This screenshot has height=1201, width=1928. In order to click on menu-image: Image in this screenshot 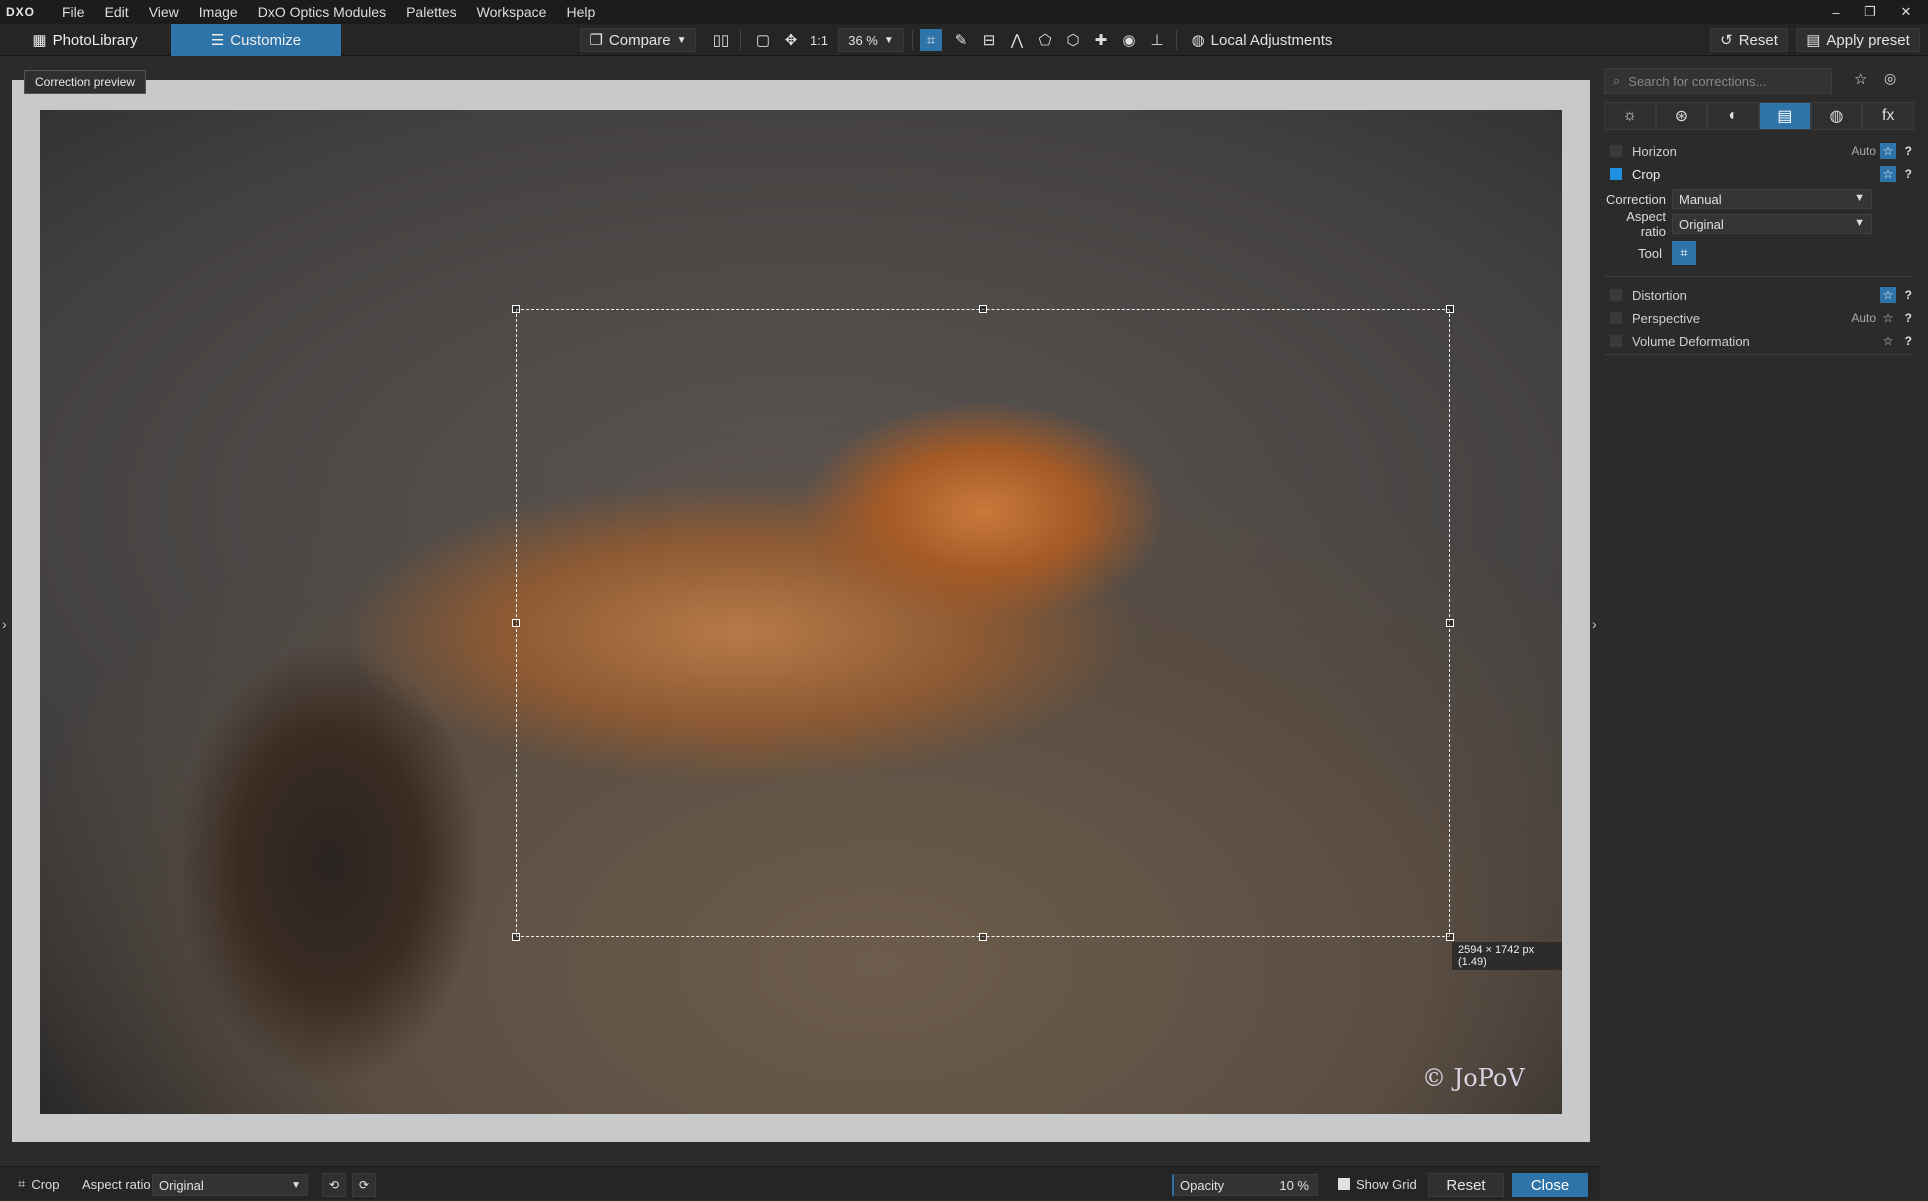, I will do `click(218, 12)`.